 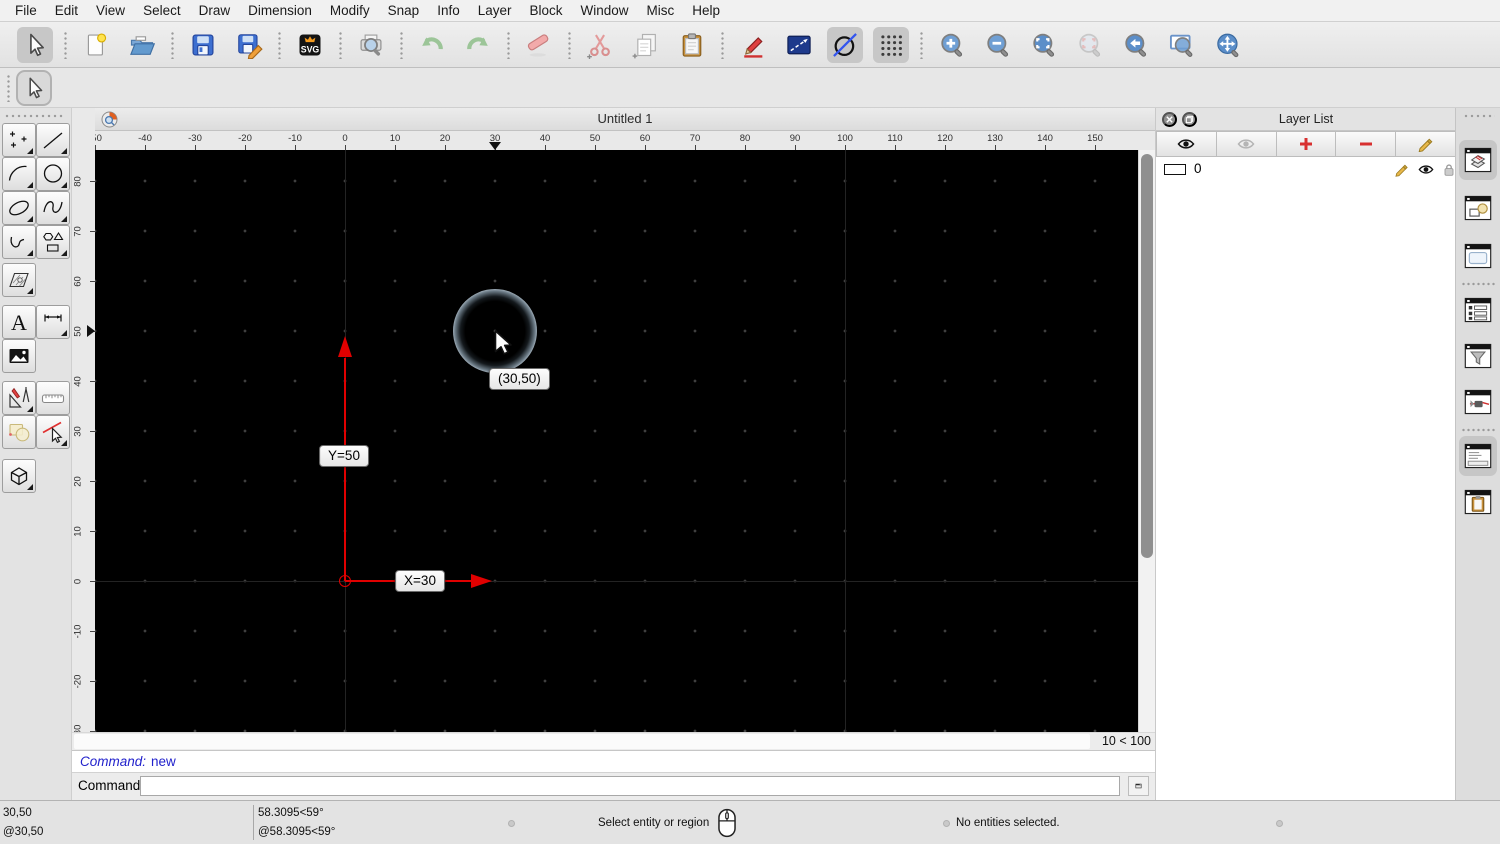 I want to click on dock-block-list-button, so click(x=1478, y=208).